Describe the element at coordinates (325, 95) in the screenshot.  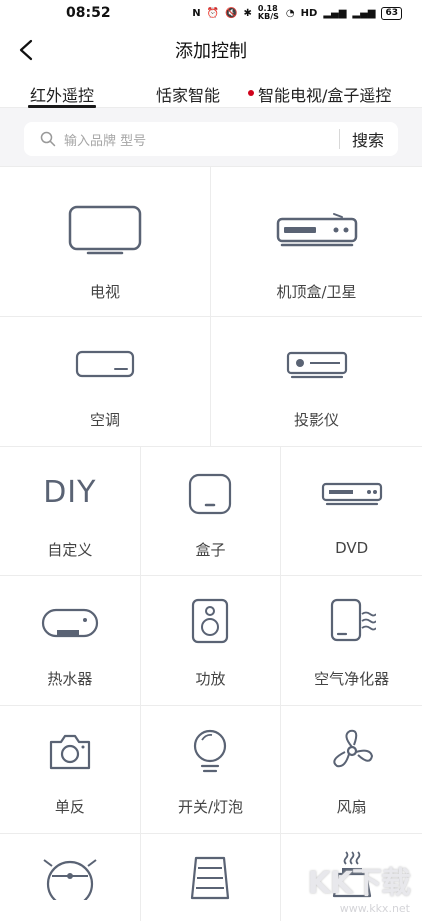
I see `tab-label: 智能电视/盒子遥控` at that location.